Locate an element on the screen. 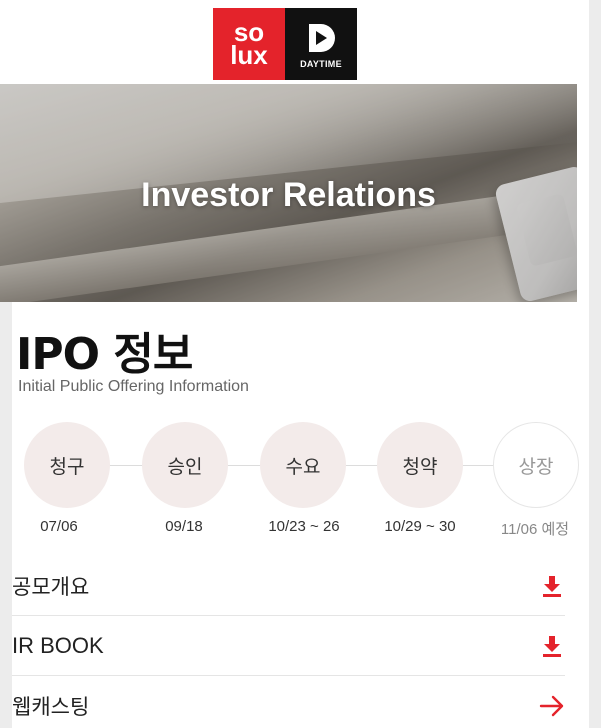  solux-logo: so lux is located at coordinates (249, 44).